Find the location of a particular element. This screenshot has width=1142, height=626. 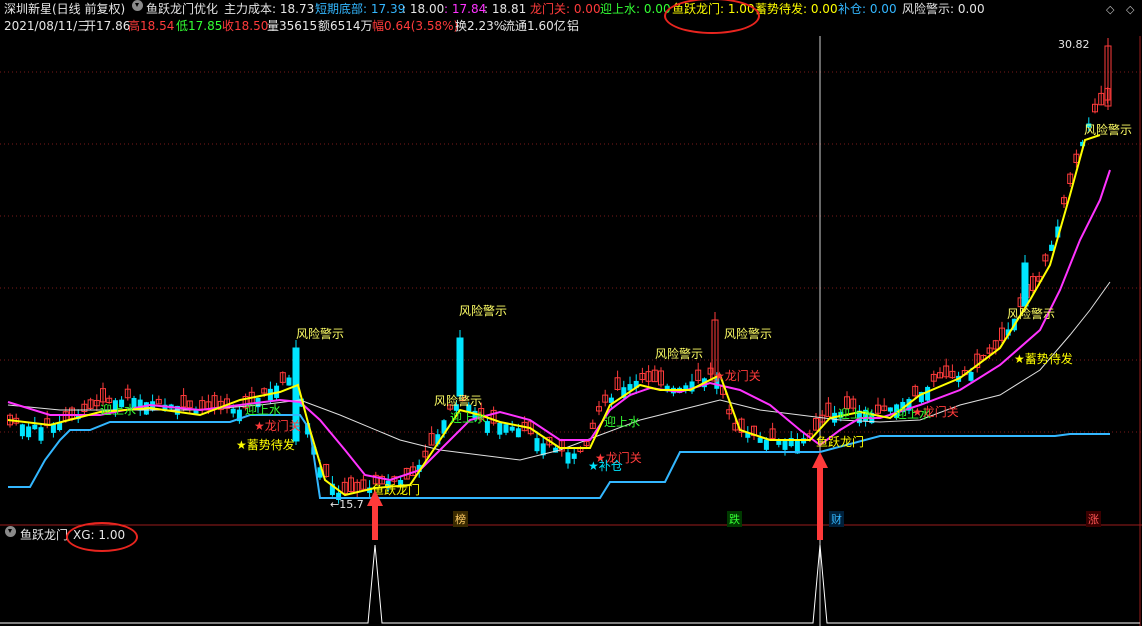

replenish-label: ★补仓 is located at coordinates (605, 466).